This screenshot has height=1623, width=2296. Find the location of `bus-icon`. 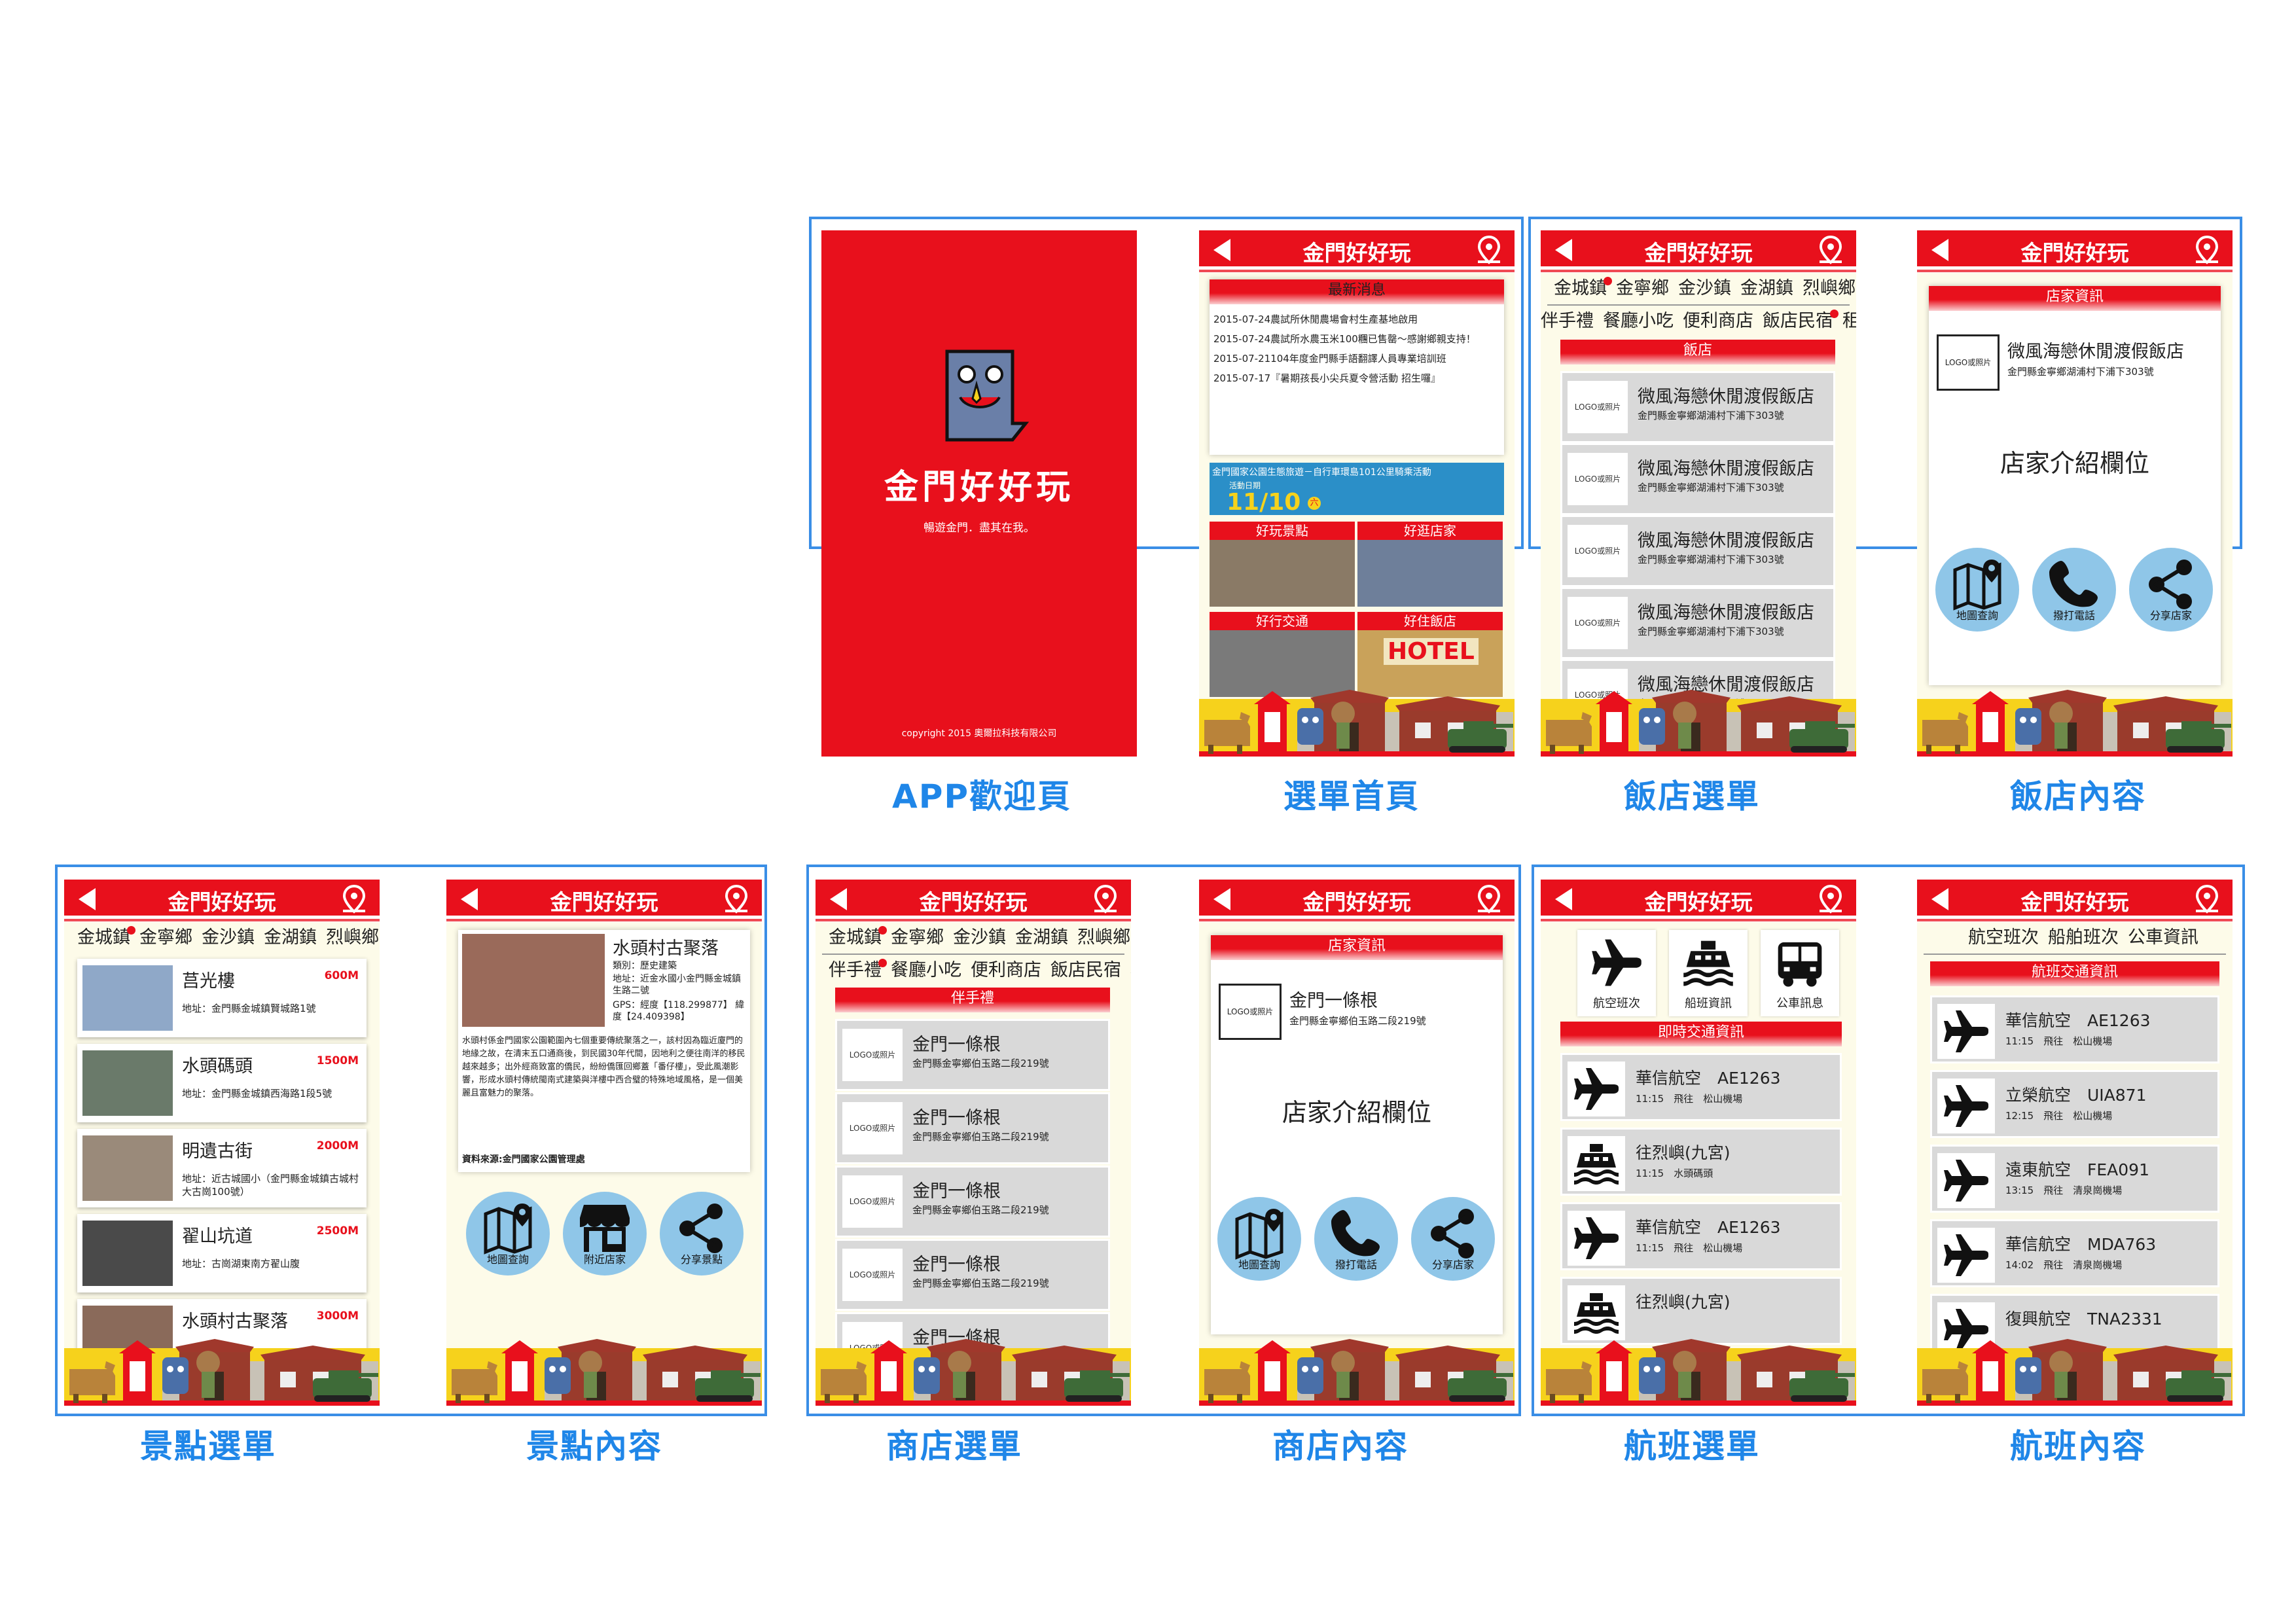

bus-icon is located at coordinates (1800, 964).